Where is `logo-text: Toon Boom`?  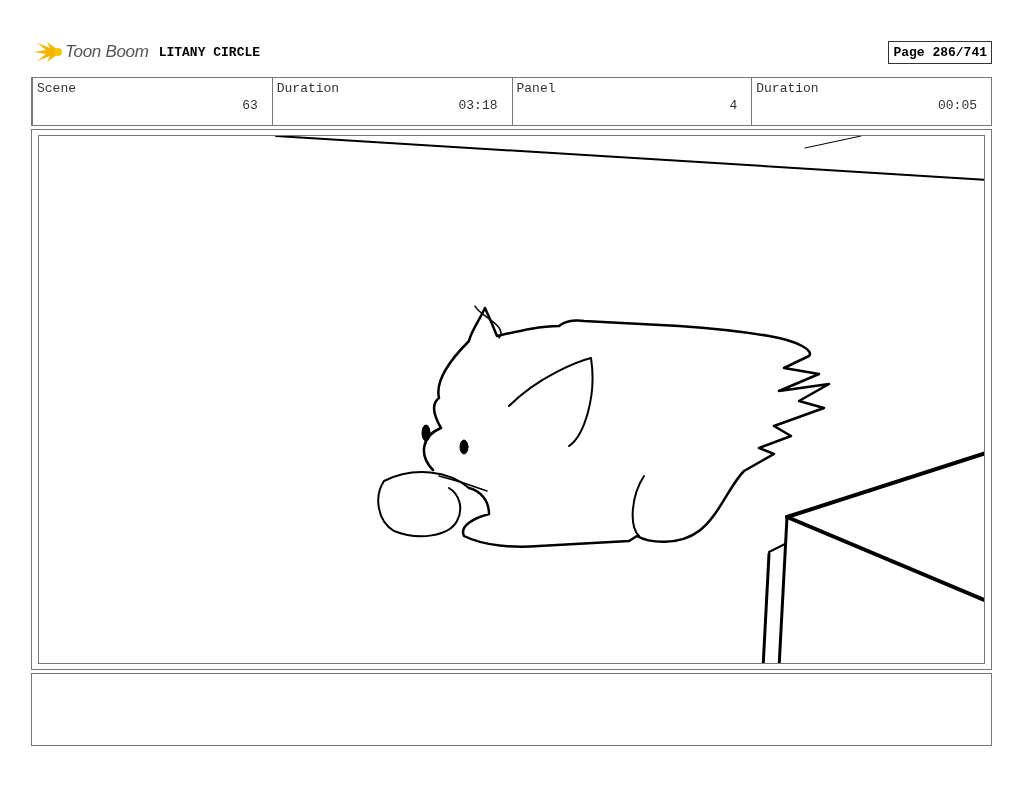 logo-text: Toon Boom is located at coordinates (107, 52).